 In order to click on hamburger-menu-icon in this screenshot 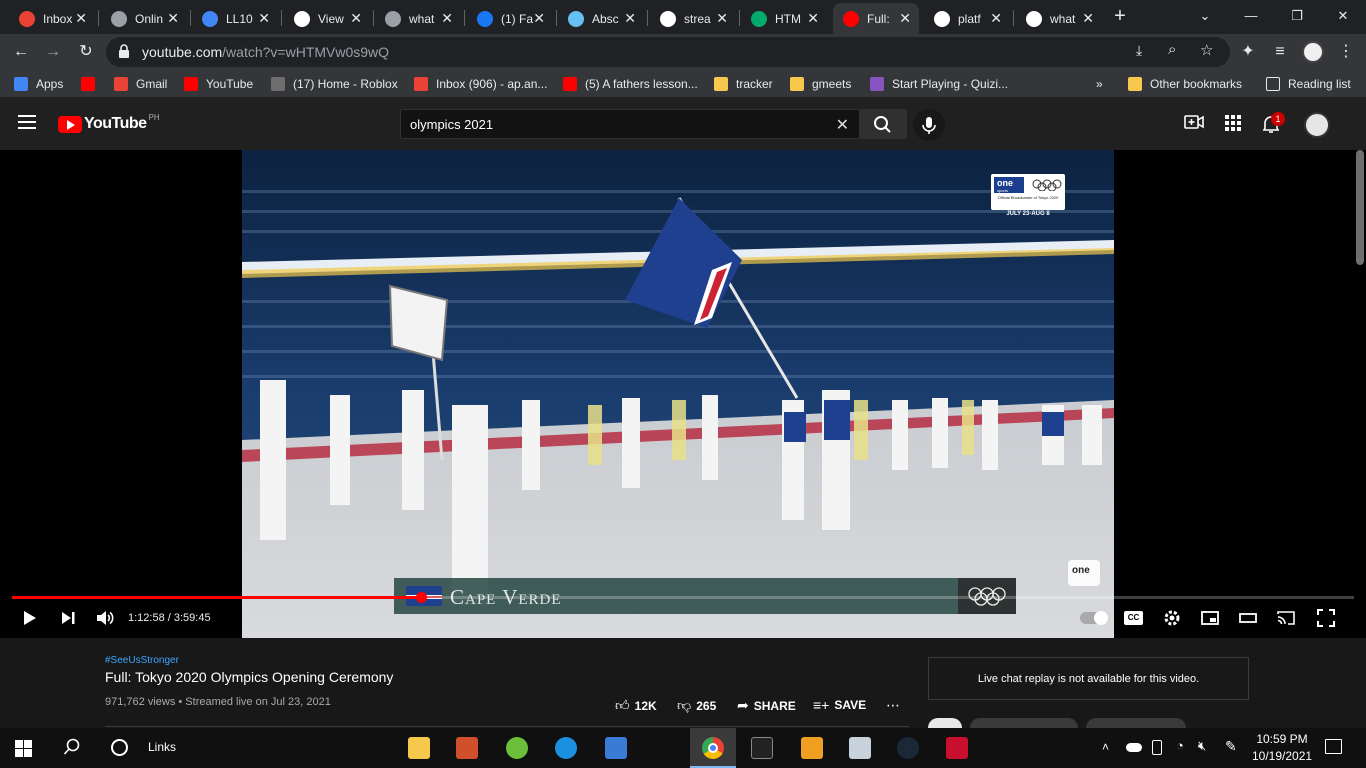, I will do `click(27, 122)`.